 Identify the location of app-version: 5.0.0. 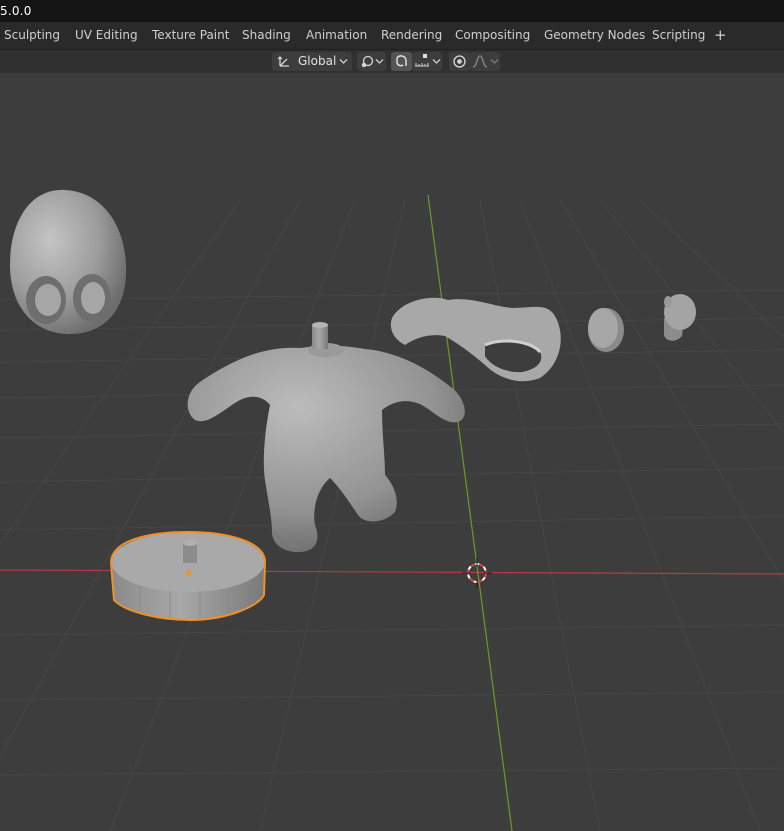
(16, 11).